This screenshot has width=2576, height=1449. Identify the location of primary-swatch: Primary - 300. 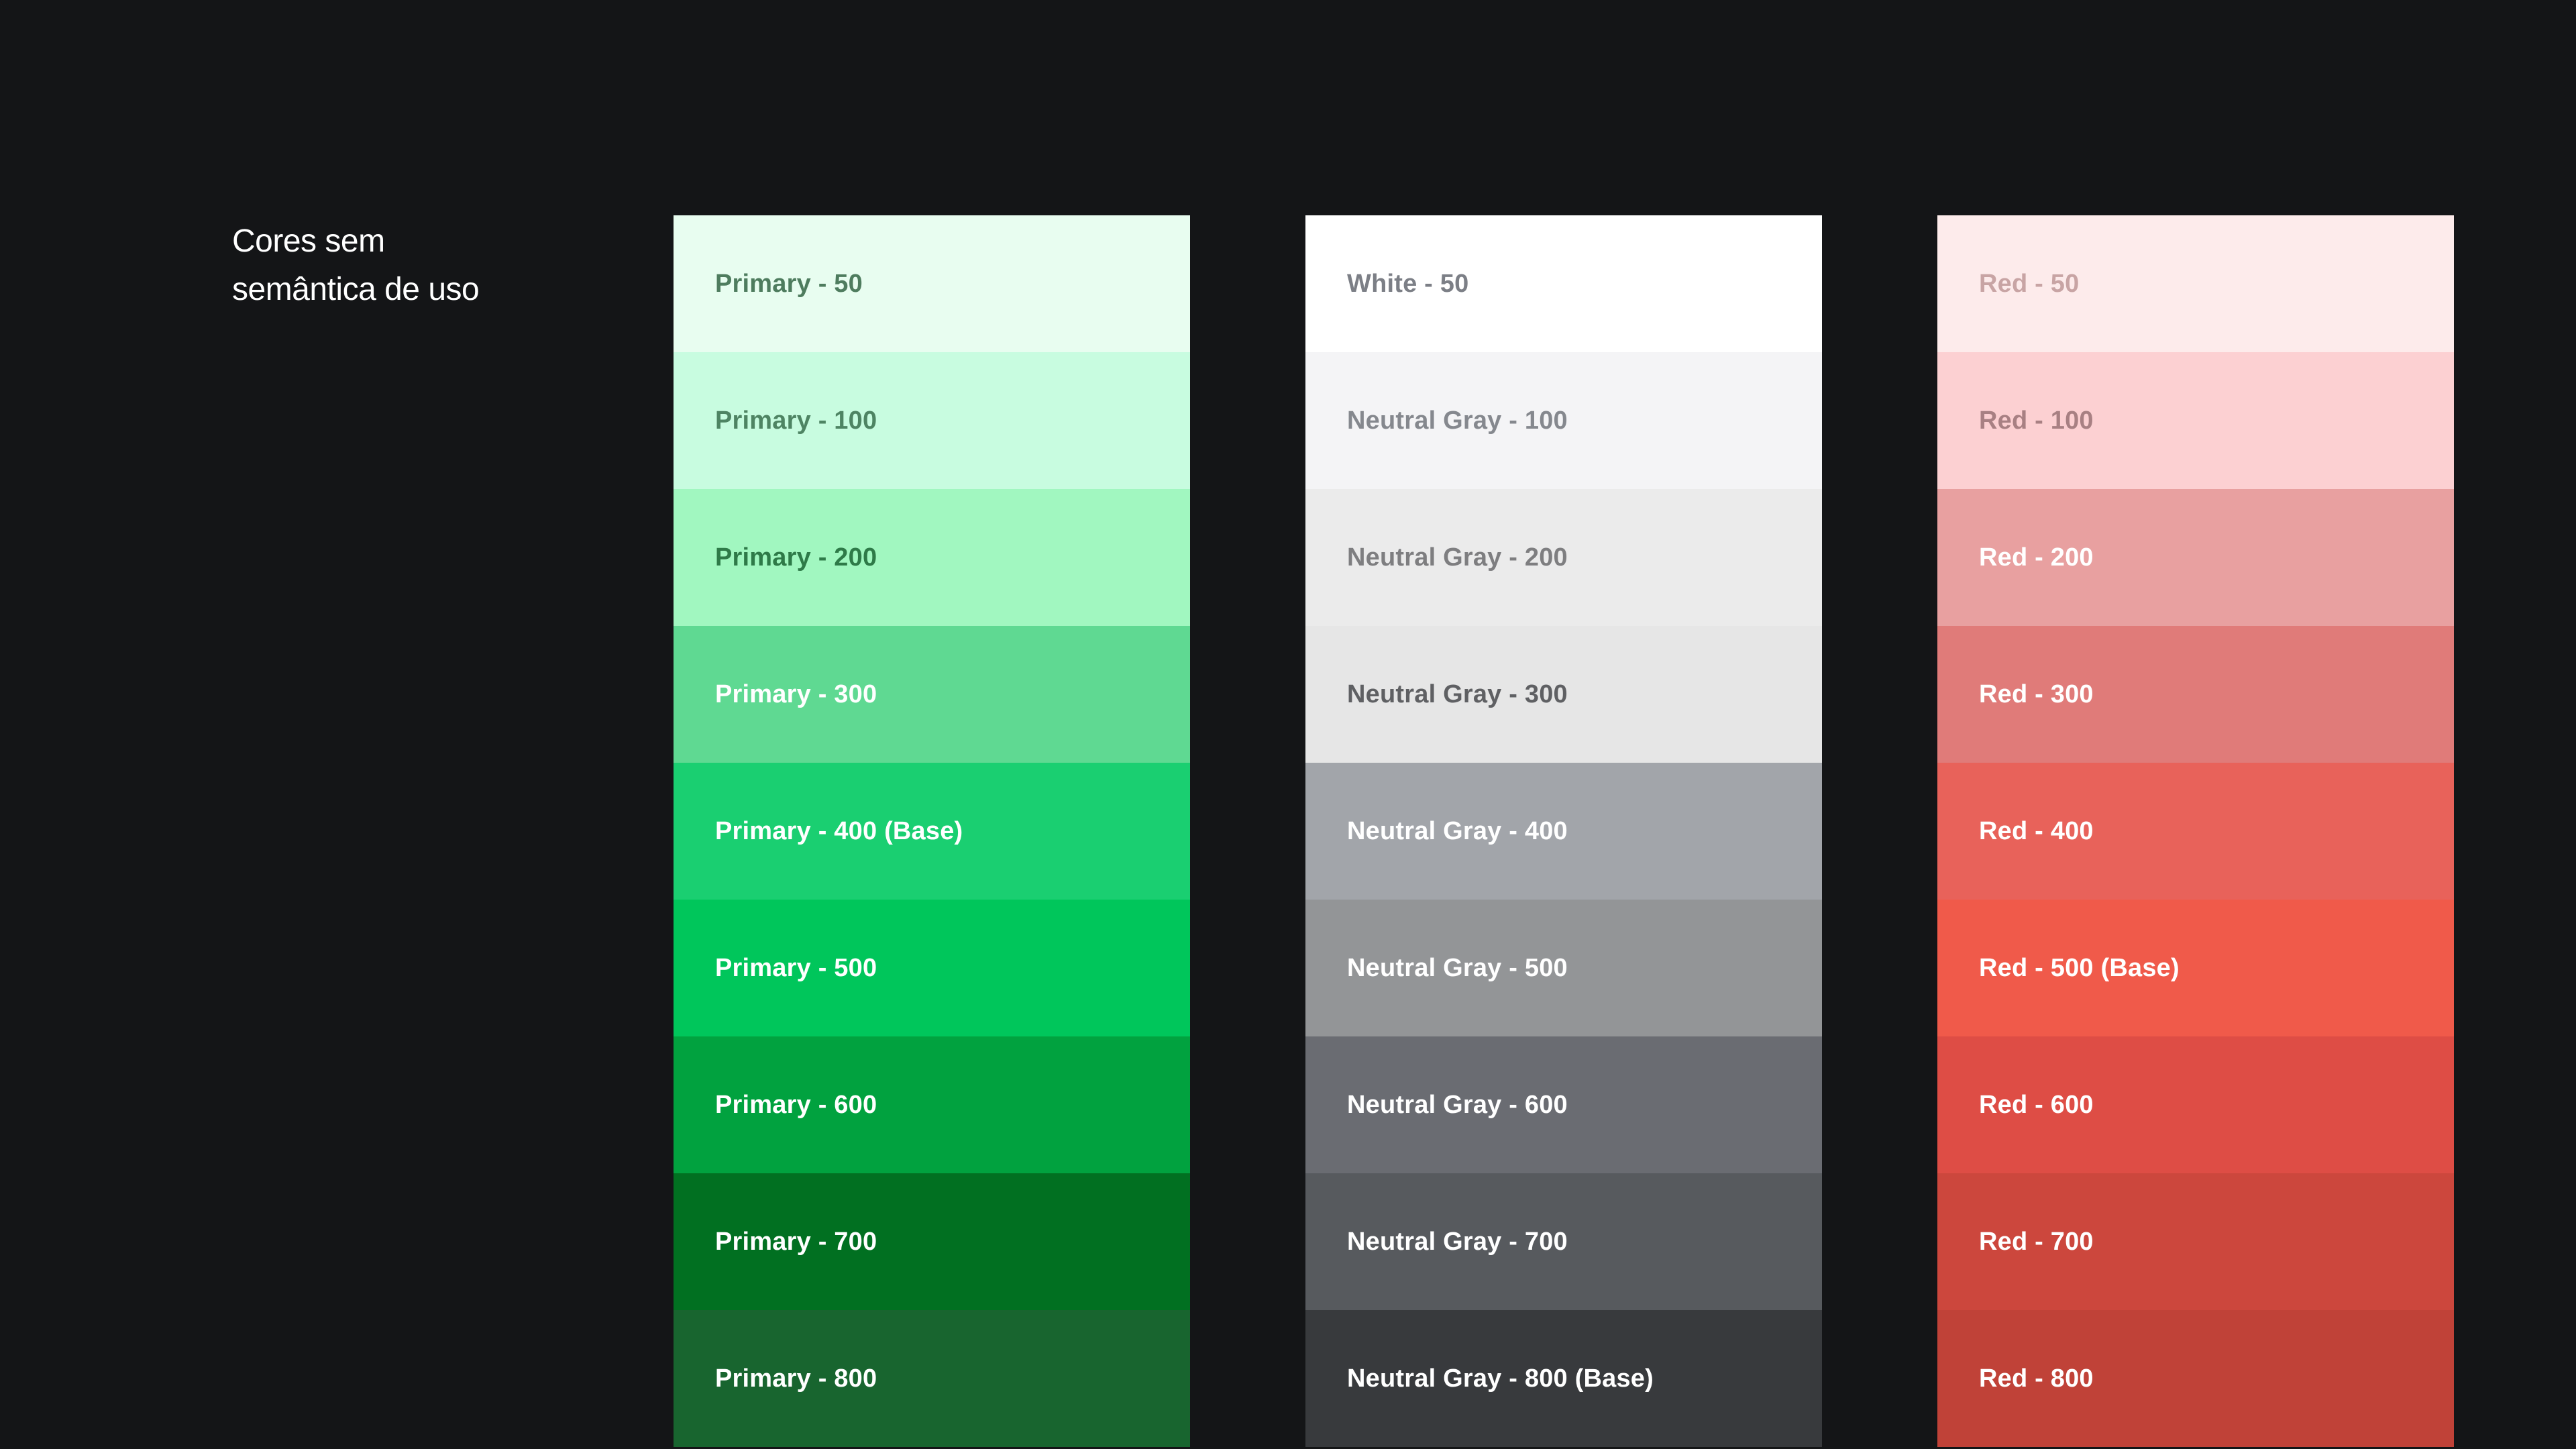
(932, 694).